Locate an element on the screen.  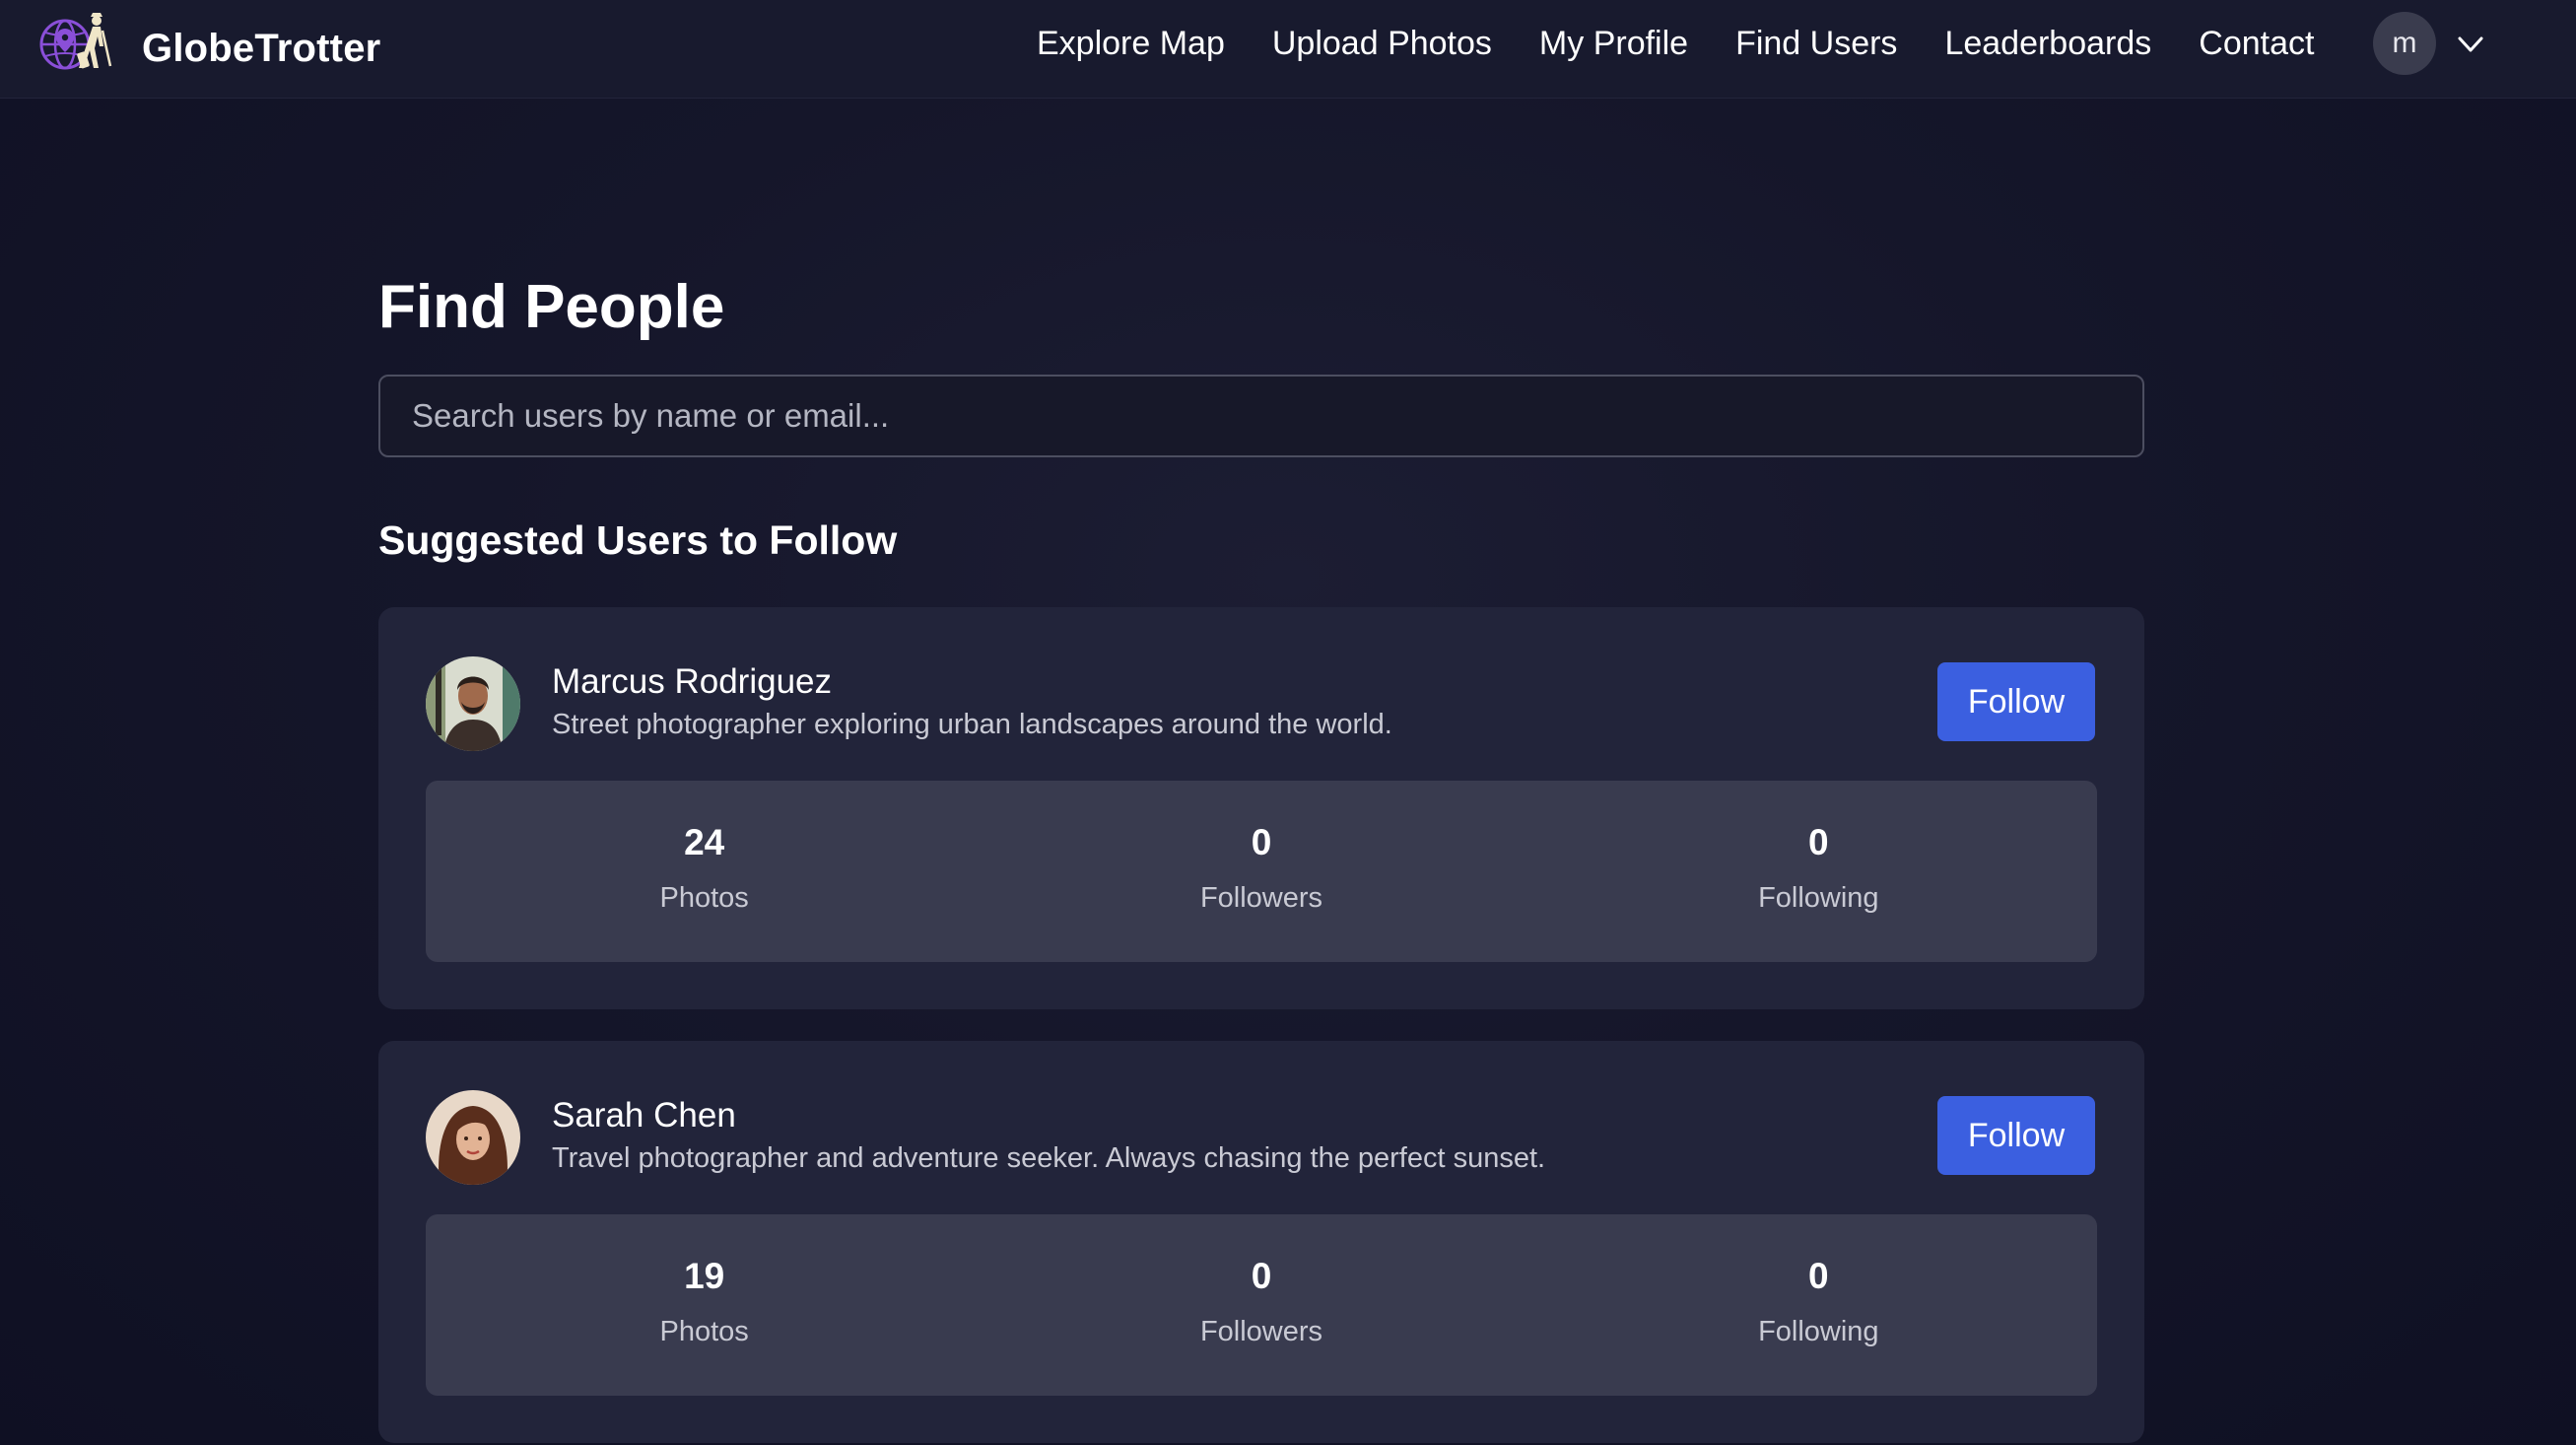
user-name: Marcus Rodriguez is located at coordinates (692, 682).